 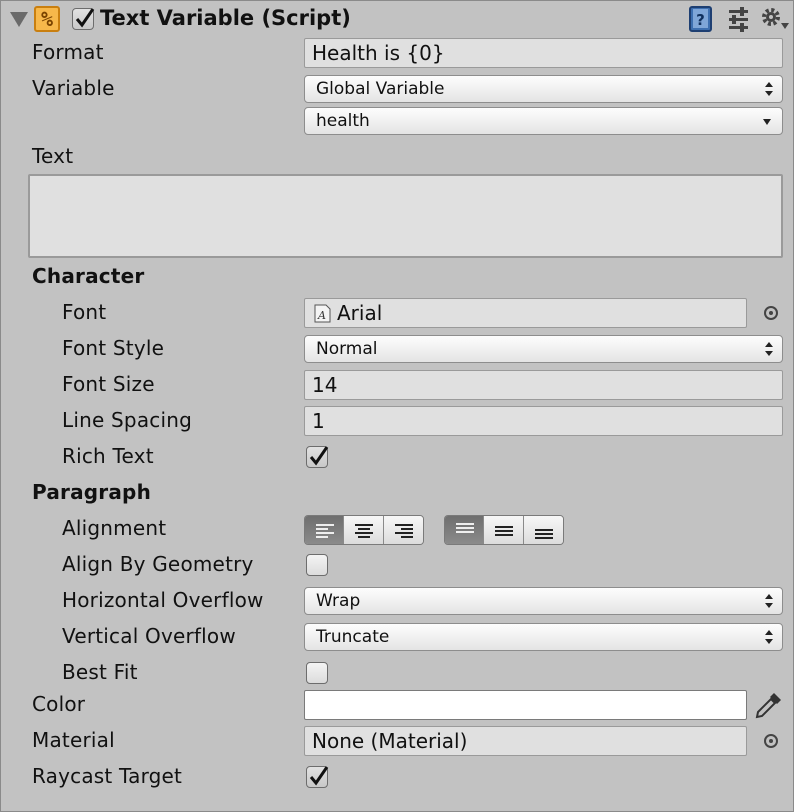 What do you see at coordinates (405, 216) in the screenshot?
I see `text-area` at bounding box center [405, 216].